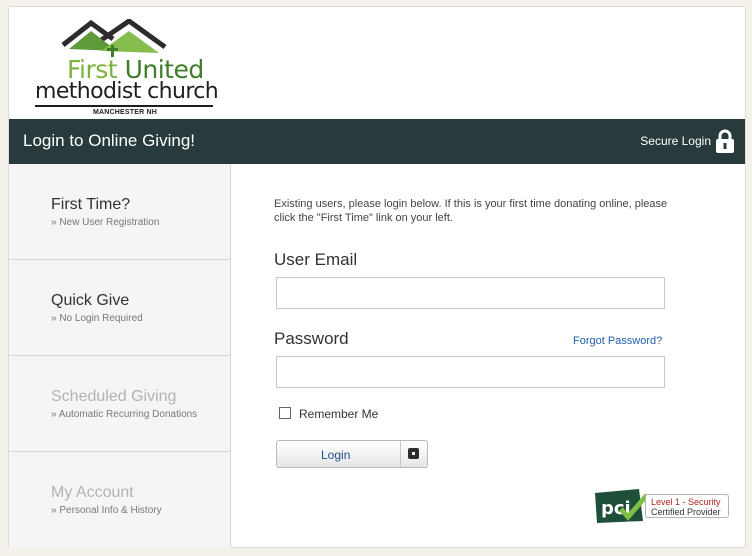 This screenshot has height=556, width=752. Describe the element at coordinates (97, 318) in the screenshot. I see `sidebar-item-subtitle: » No Login Required` at that location.